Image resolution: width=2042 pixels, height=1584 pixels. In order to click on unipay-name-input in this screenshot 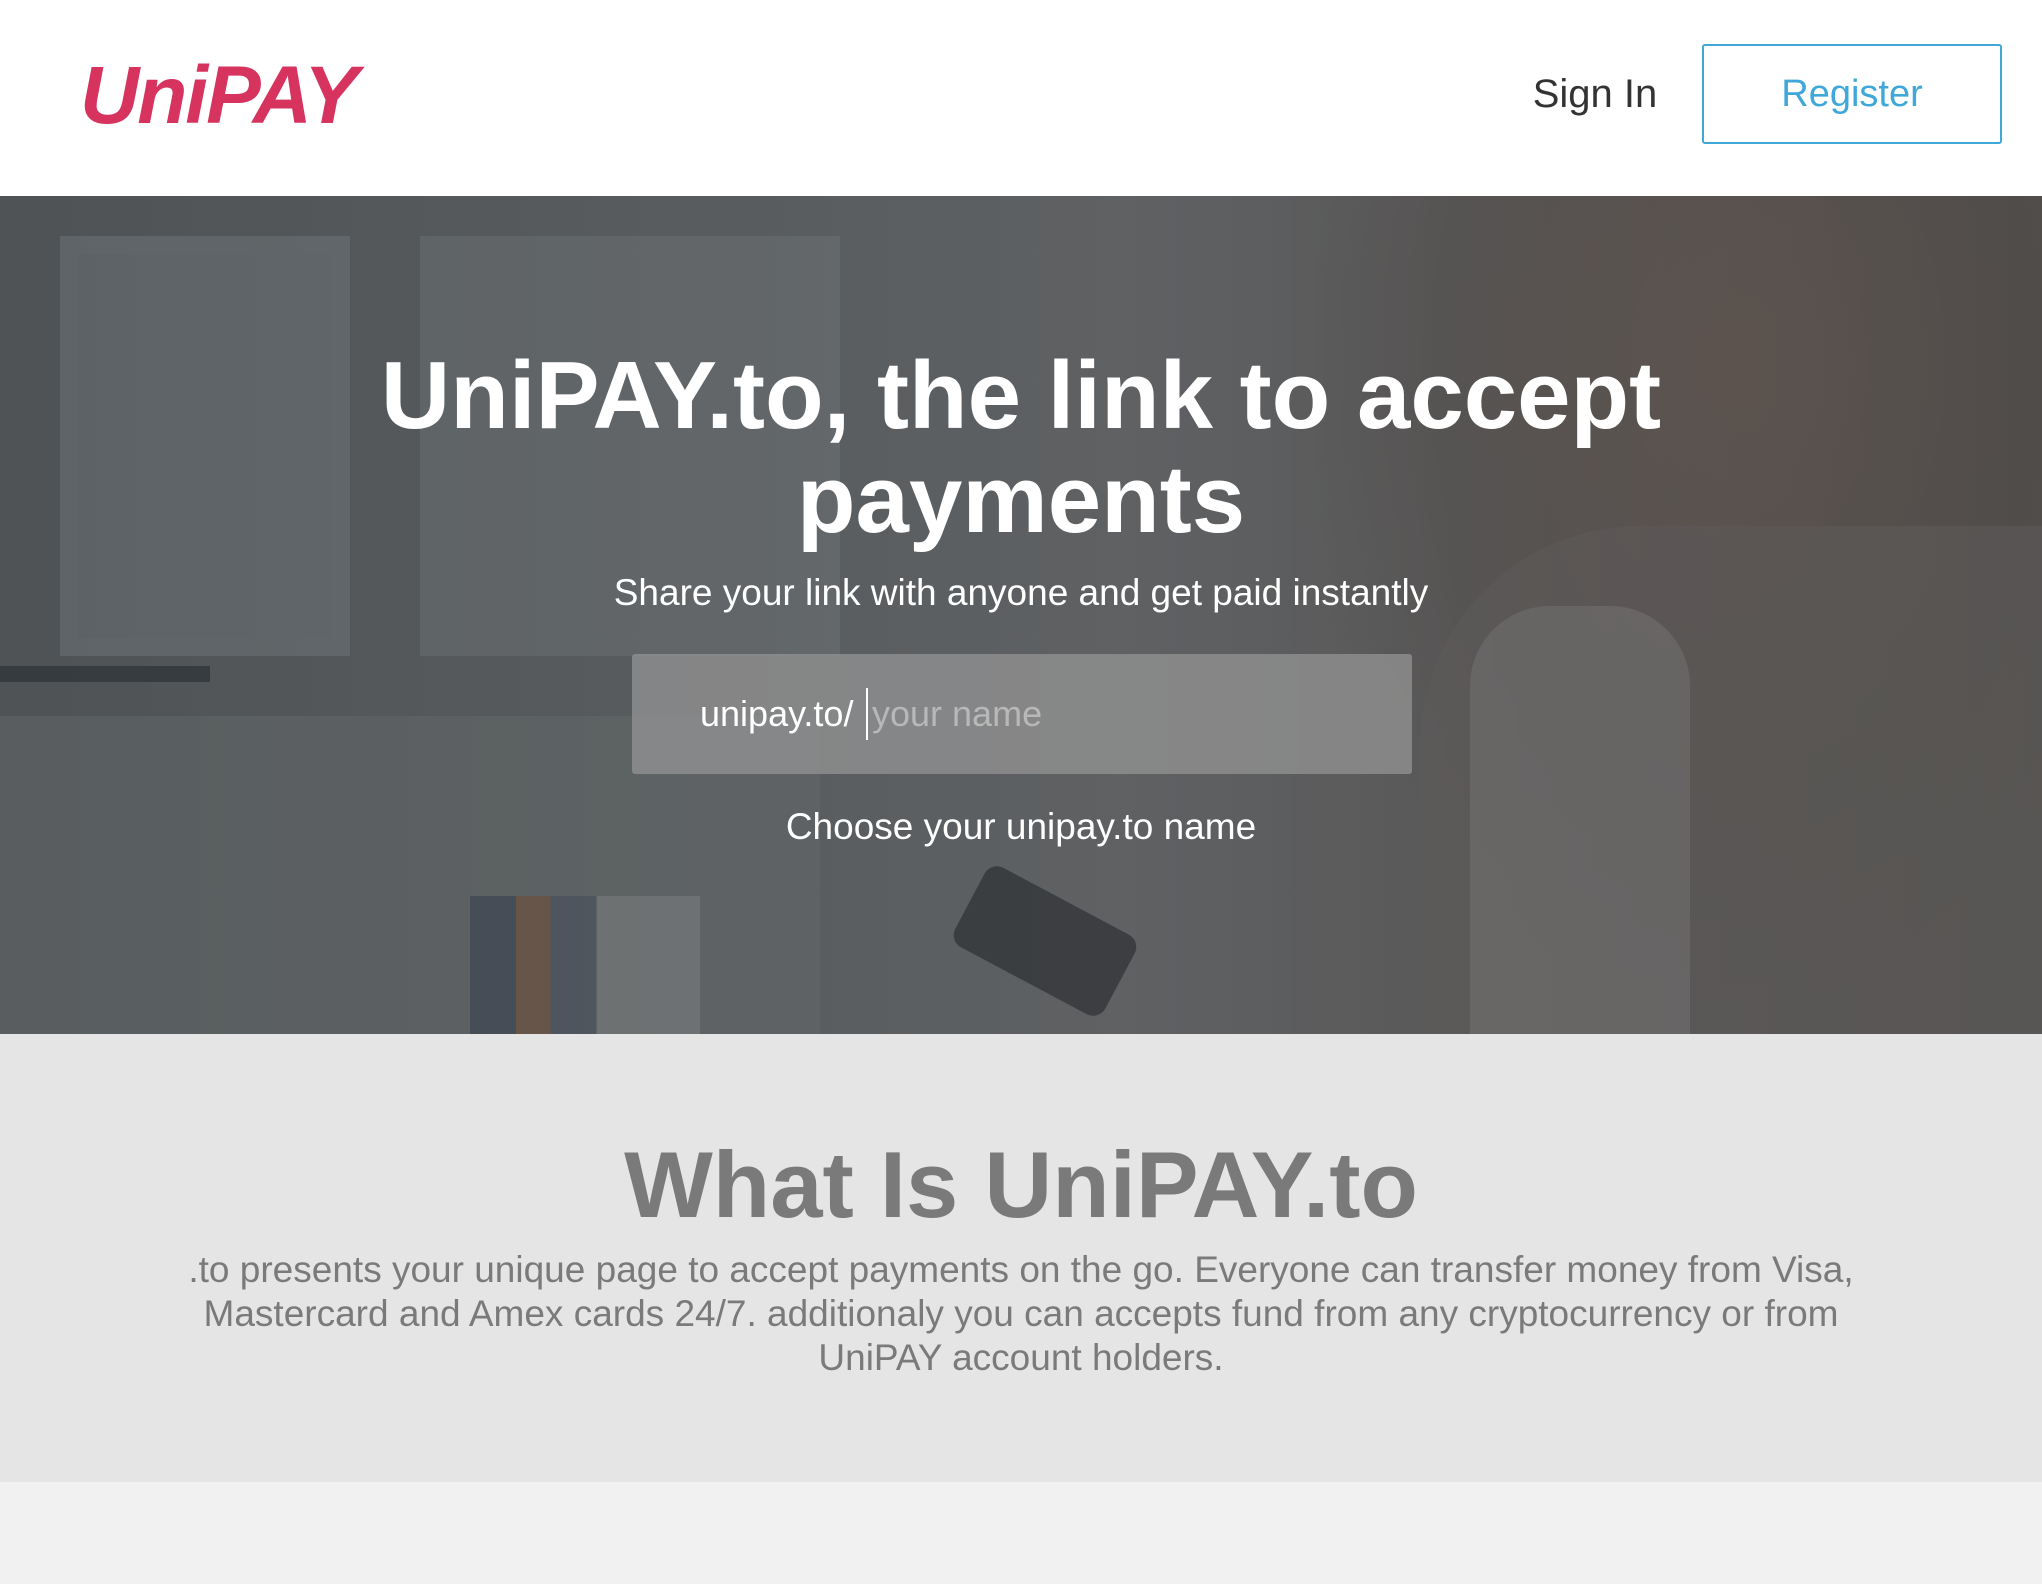, I will do `click(1116, 714)`.